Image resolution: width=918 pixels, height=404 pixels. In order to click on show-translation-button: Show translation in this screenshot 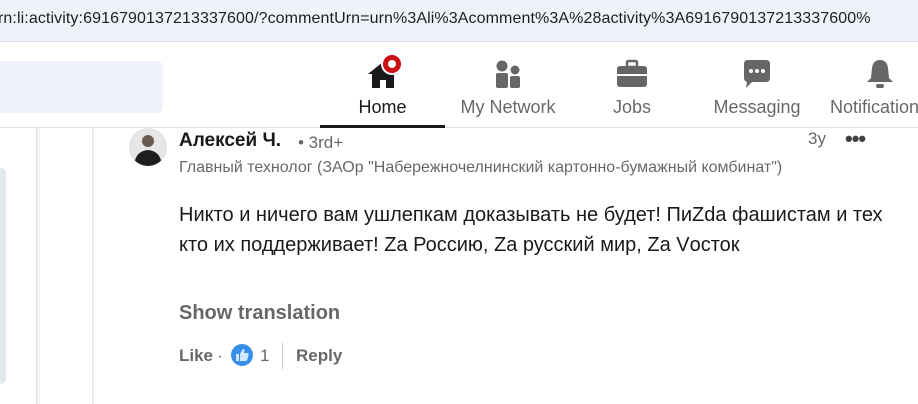, I will do `click(259, 313)`.